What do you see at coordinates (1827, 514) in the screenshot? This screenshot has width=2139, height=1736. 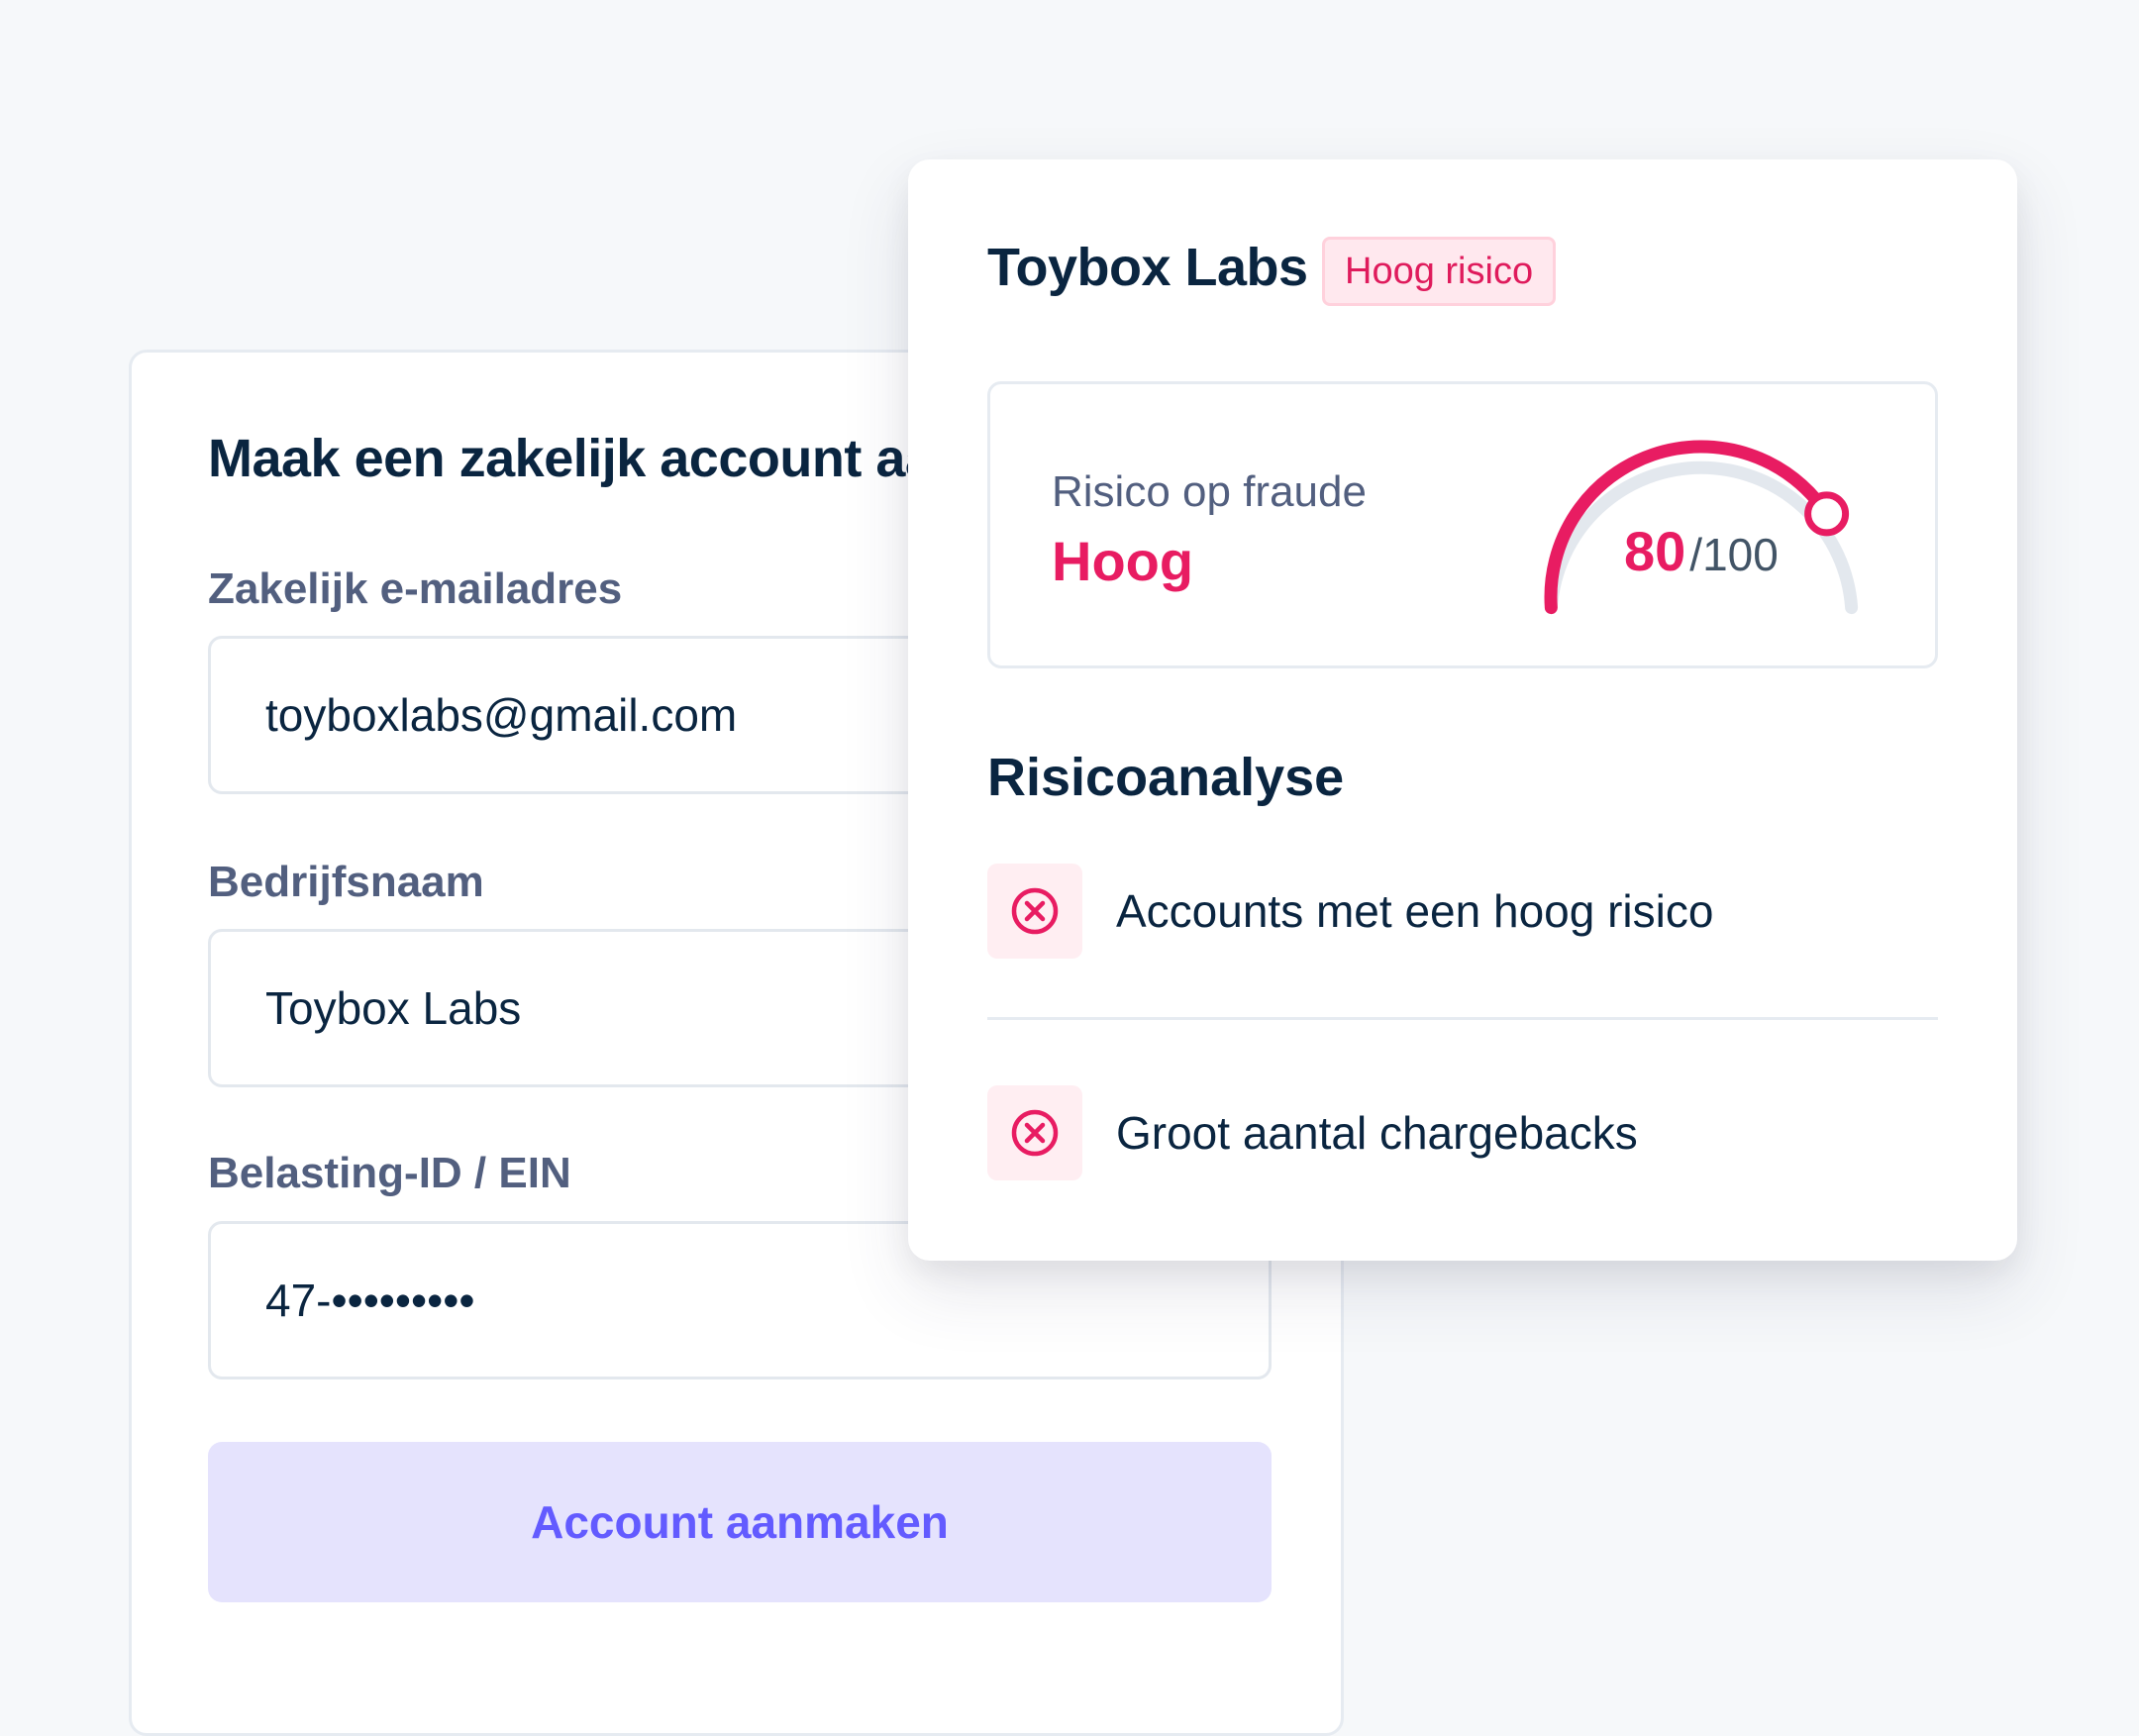 I see `gauge-knob` at bounding box center [1827, 514].